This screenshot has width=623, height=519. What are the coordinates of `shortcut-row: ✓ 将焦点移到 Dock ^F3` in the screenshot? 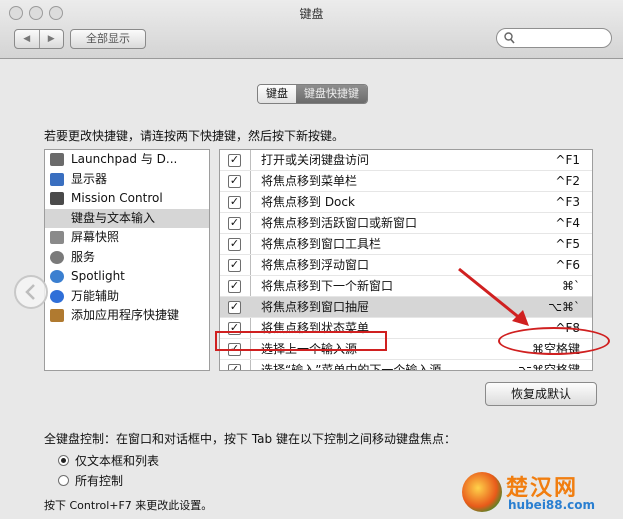 It's located at (406, 202).